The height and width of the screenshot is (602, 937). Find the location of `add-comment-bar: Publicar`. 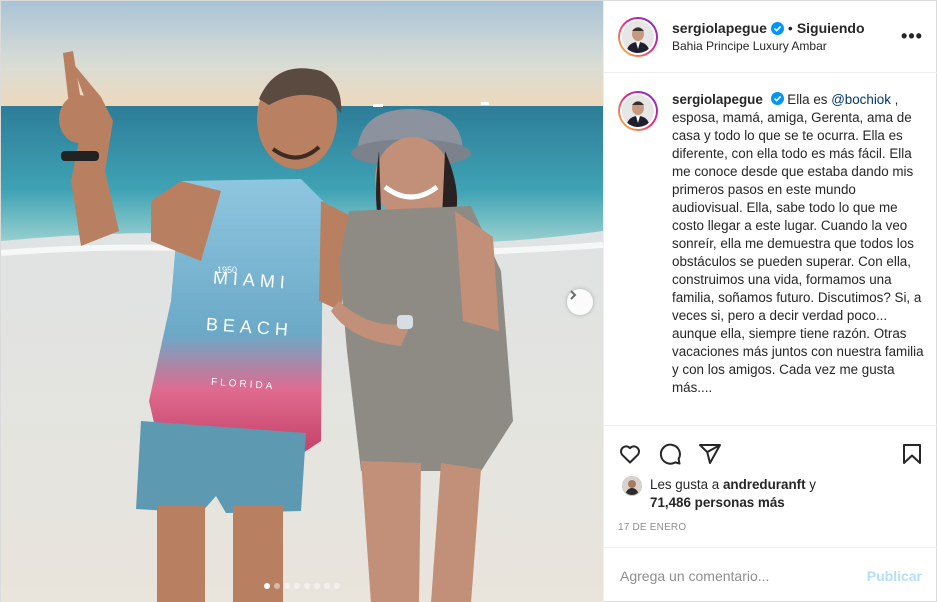

add-comment-bar: Publicar is located at coordinates (770, 574).